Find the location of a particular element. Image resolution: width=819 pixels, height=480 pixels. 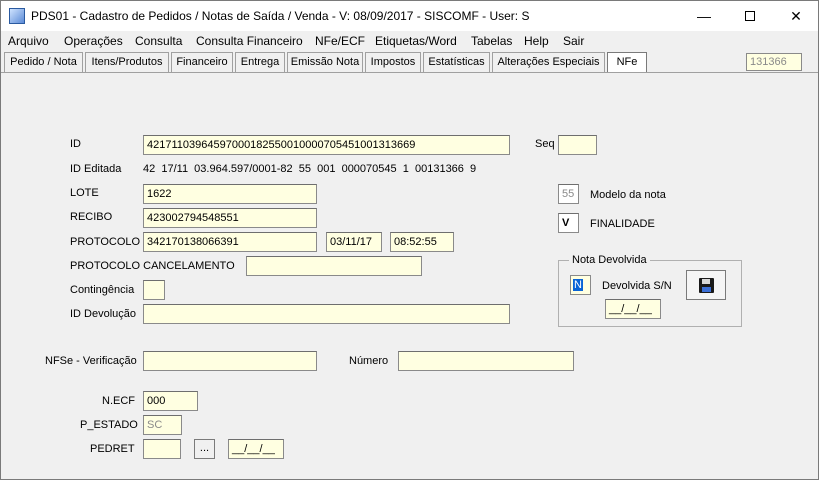

id-editada-label: ID Editada is located at coordinates (96, 169).